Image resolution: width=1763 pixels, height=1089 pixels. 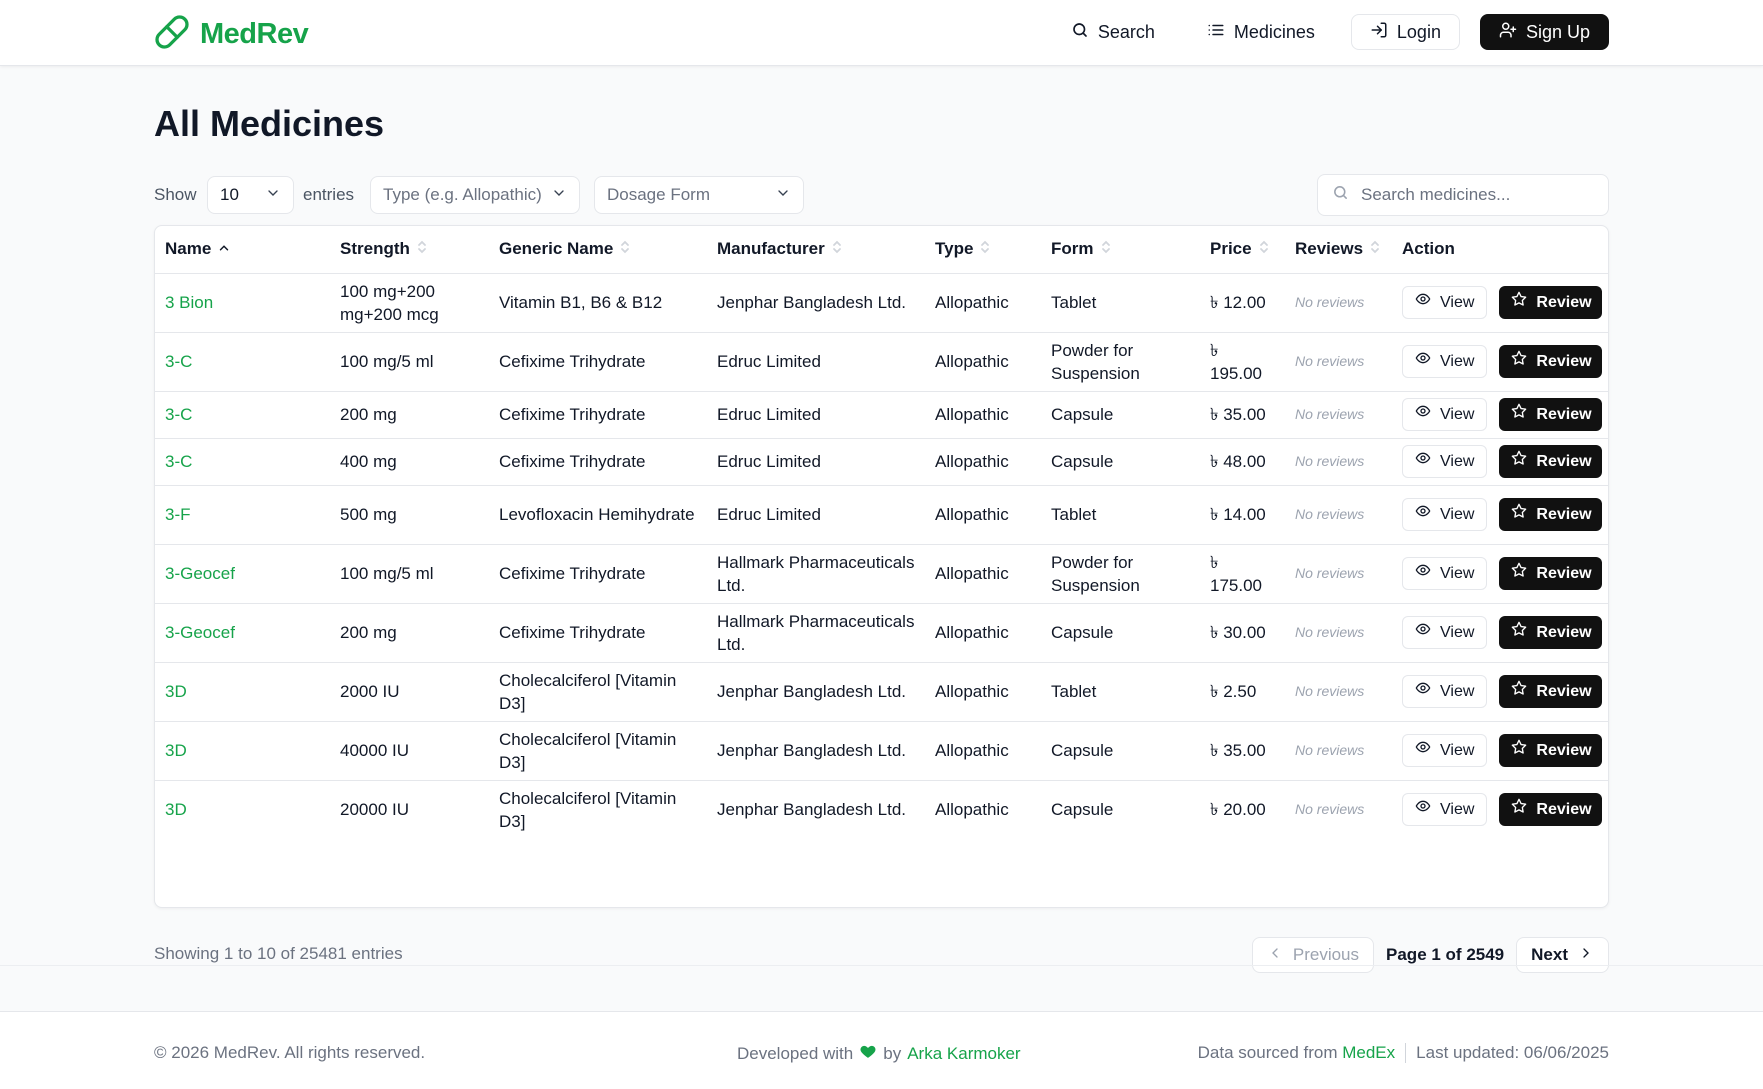 What do you see at coordinates (242, 515) in the screenshot?
I see `medicine-name-link: 3-F` at bounding box center [242, 515].